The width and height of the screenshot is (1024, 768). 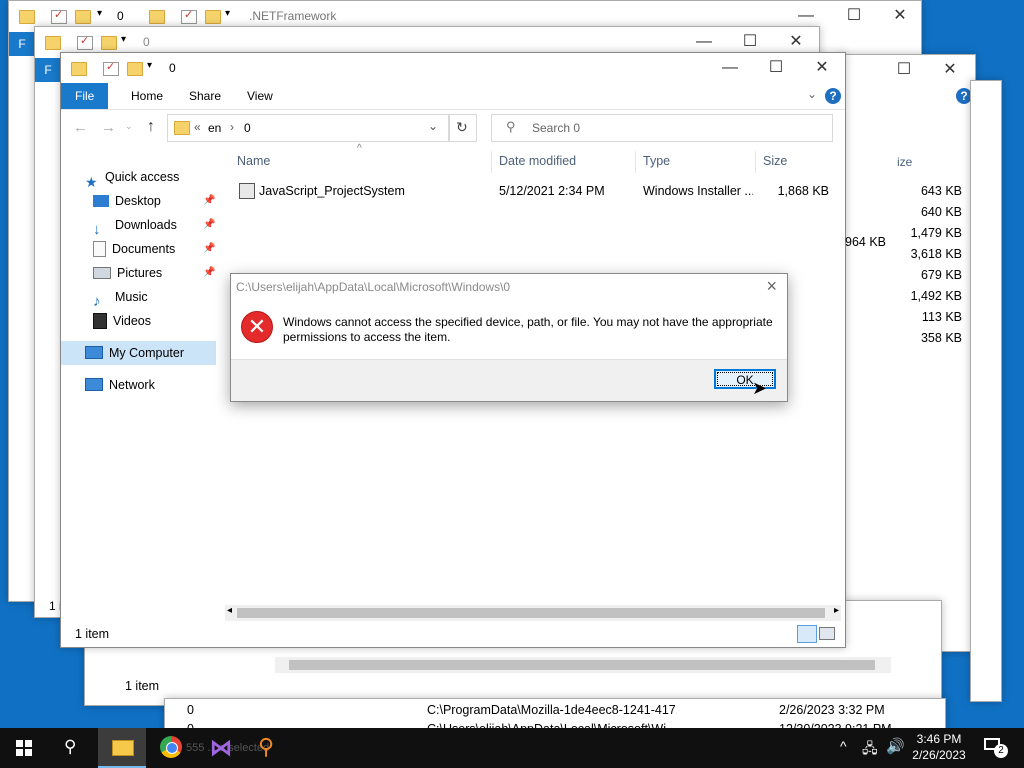 What do you see at coordinates (260, 96) in the screenshot?
I see `tab-view: View` at bounding box center [260, 96].